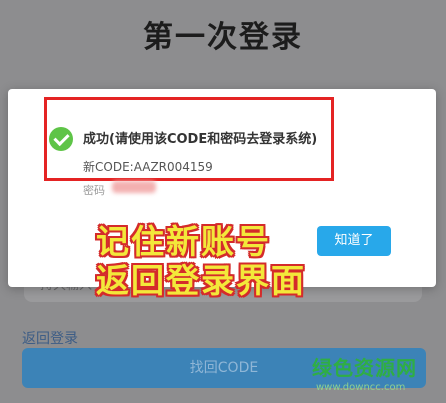 The height and width of the screenshot is (403, 446). I want to click on password-label: 密码, so click(94, 190).